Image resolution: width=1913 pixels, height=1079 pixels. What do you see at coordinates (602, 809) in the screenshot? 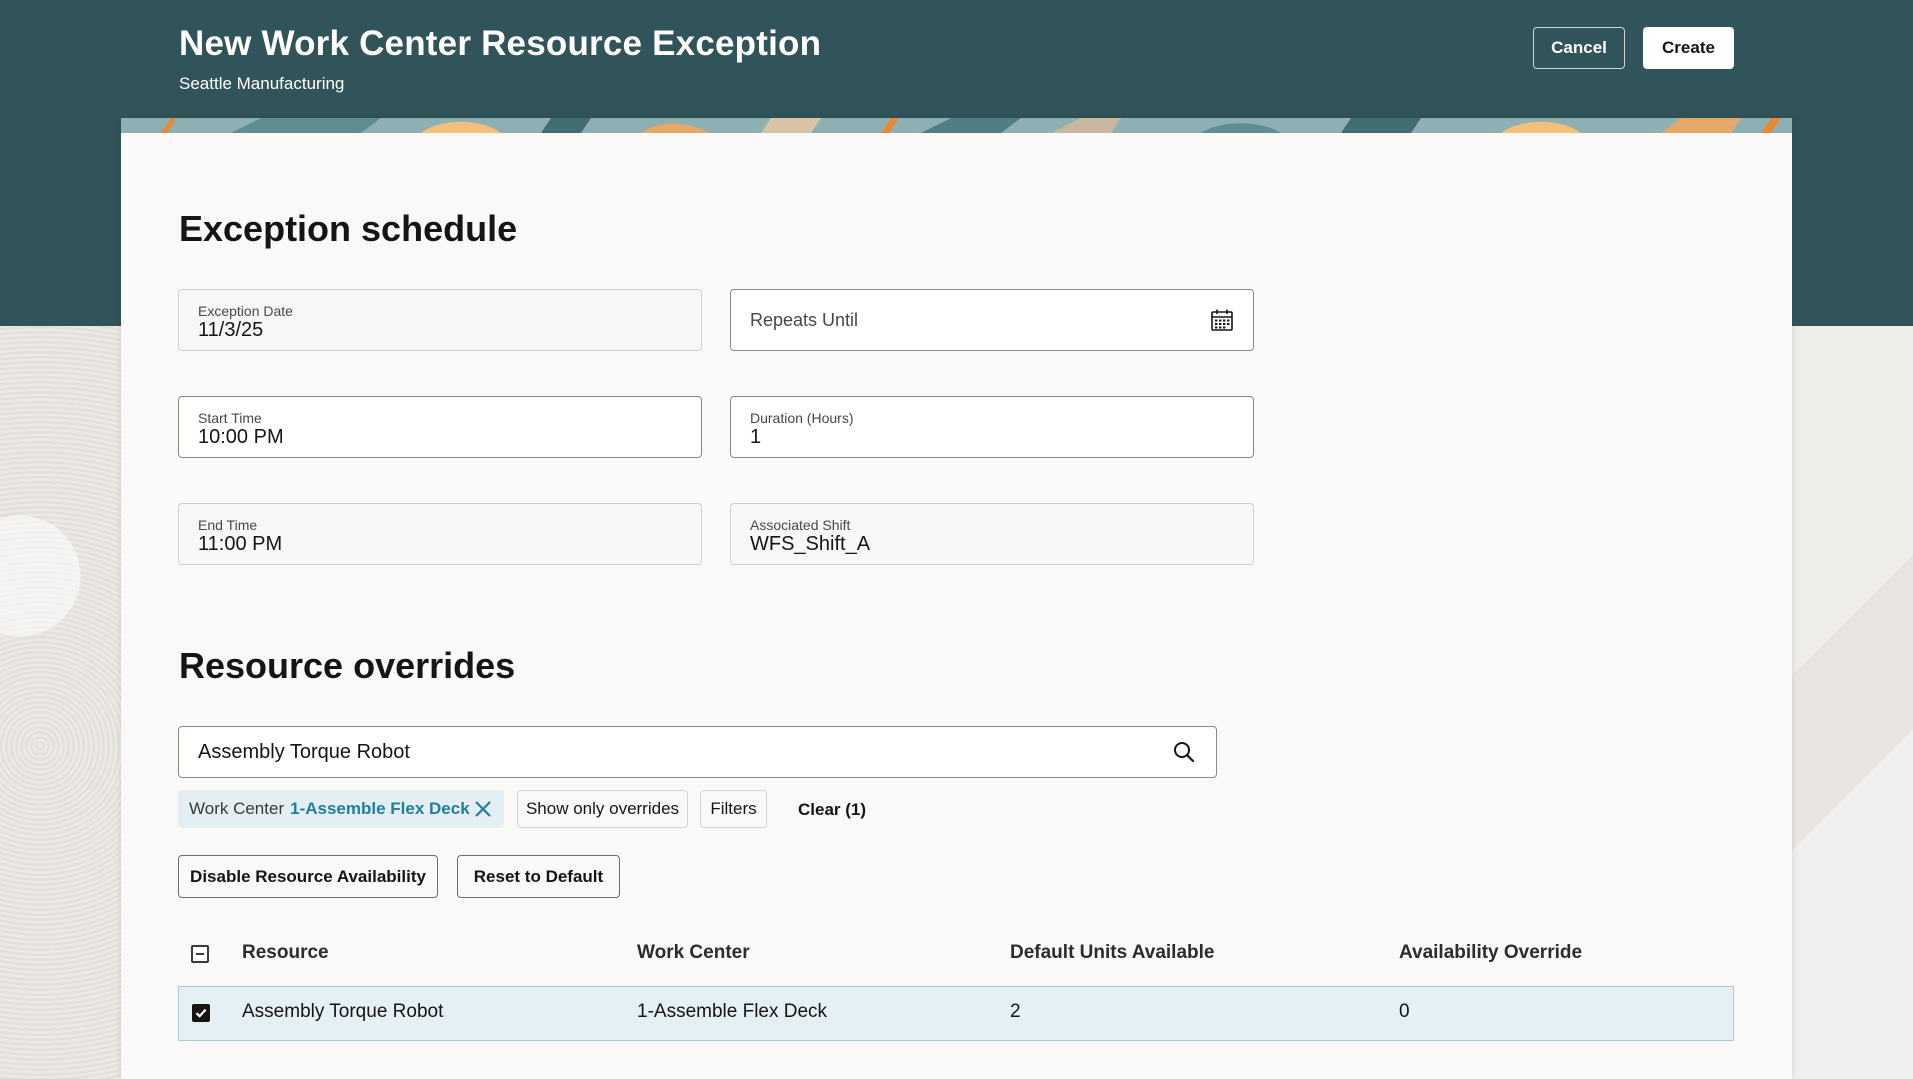
I see `show-only-overrides-chip: Show only overrides` at bounding box center [602, 809].